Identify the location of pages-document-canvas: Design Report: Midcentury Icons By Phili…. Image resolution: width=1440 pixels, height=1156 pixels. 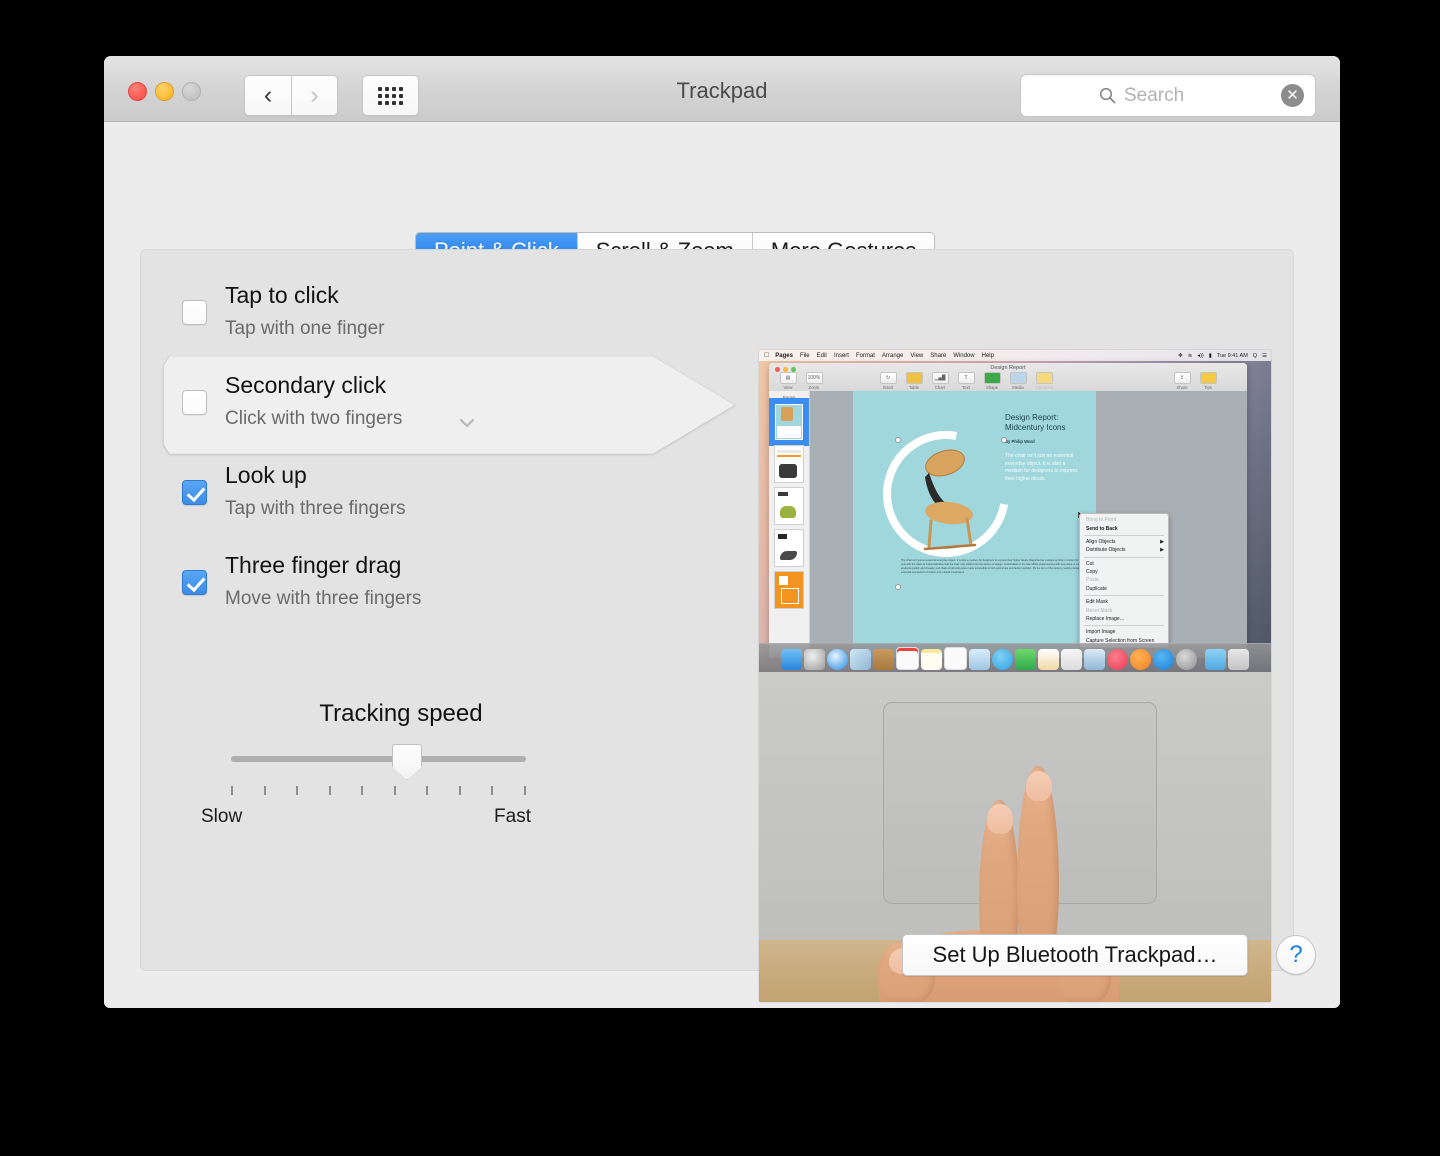
(1028, 524).